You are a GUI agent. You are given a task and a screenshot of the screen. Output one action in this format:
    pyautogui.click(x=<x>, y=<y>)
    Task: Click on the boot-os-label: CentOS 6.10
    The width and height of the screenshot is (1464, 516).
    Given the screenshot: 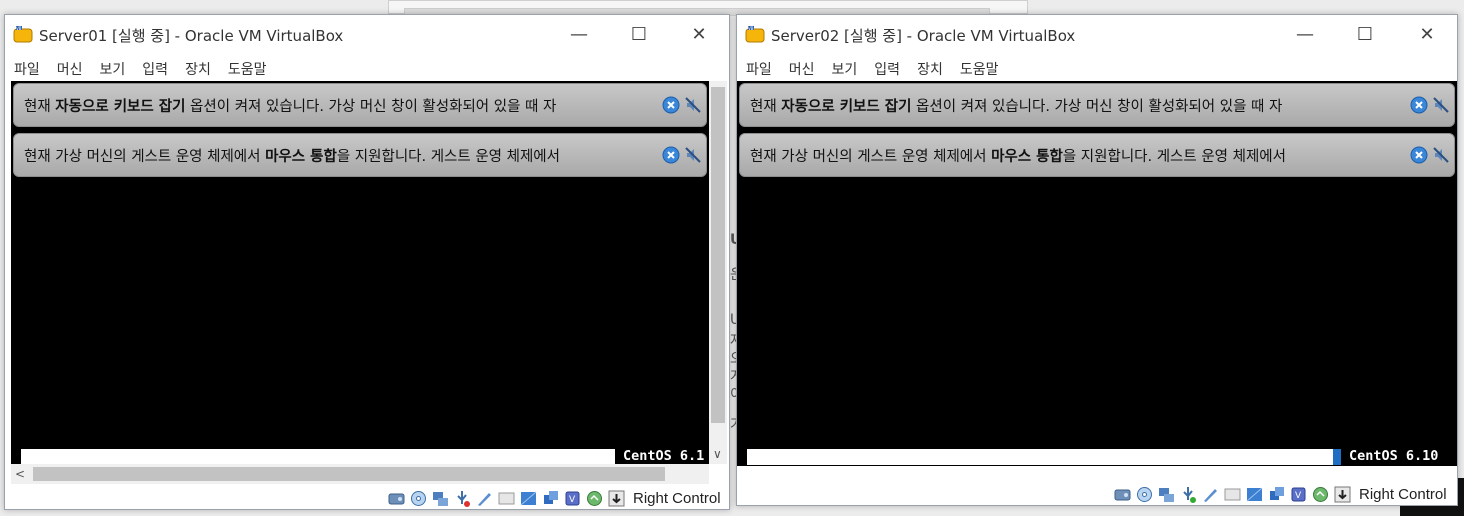 What is the action you would take?
    pyautogui.click(x=1394, y=456)
    